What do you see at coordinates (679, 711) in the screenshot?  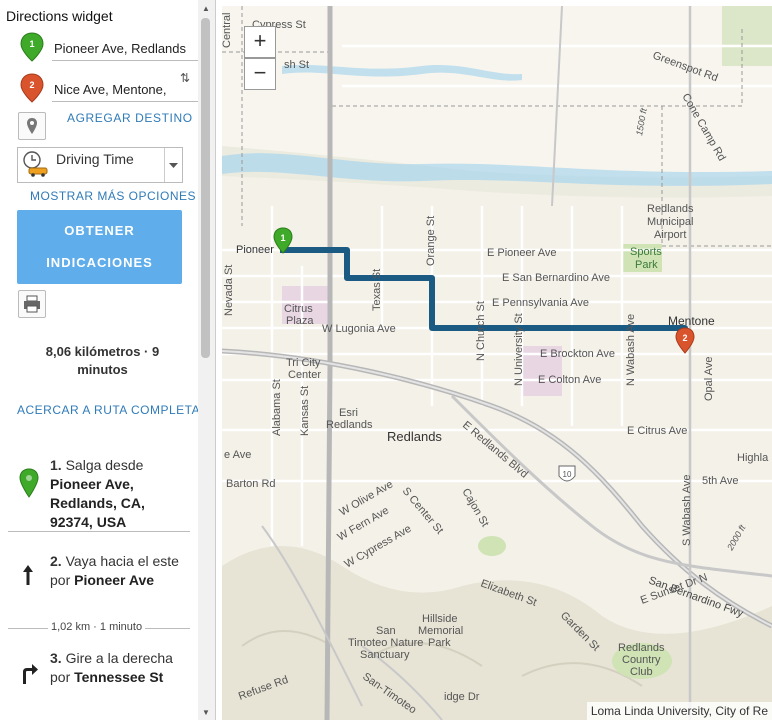 I see `map-attribution: Loma Linda University, City of Re` at bounding box center [679, 711].